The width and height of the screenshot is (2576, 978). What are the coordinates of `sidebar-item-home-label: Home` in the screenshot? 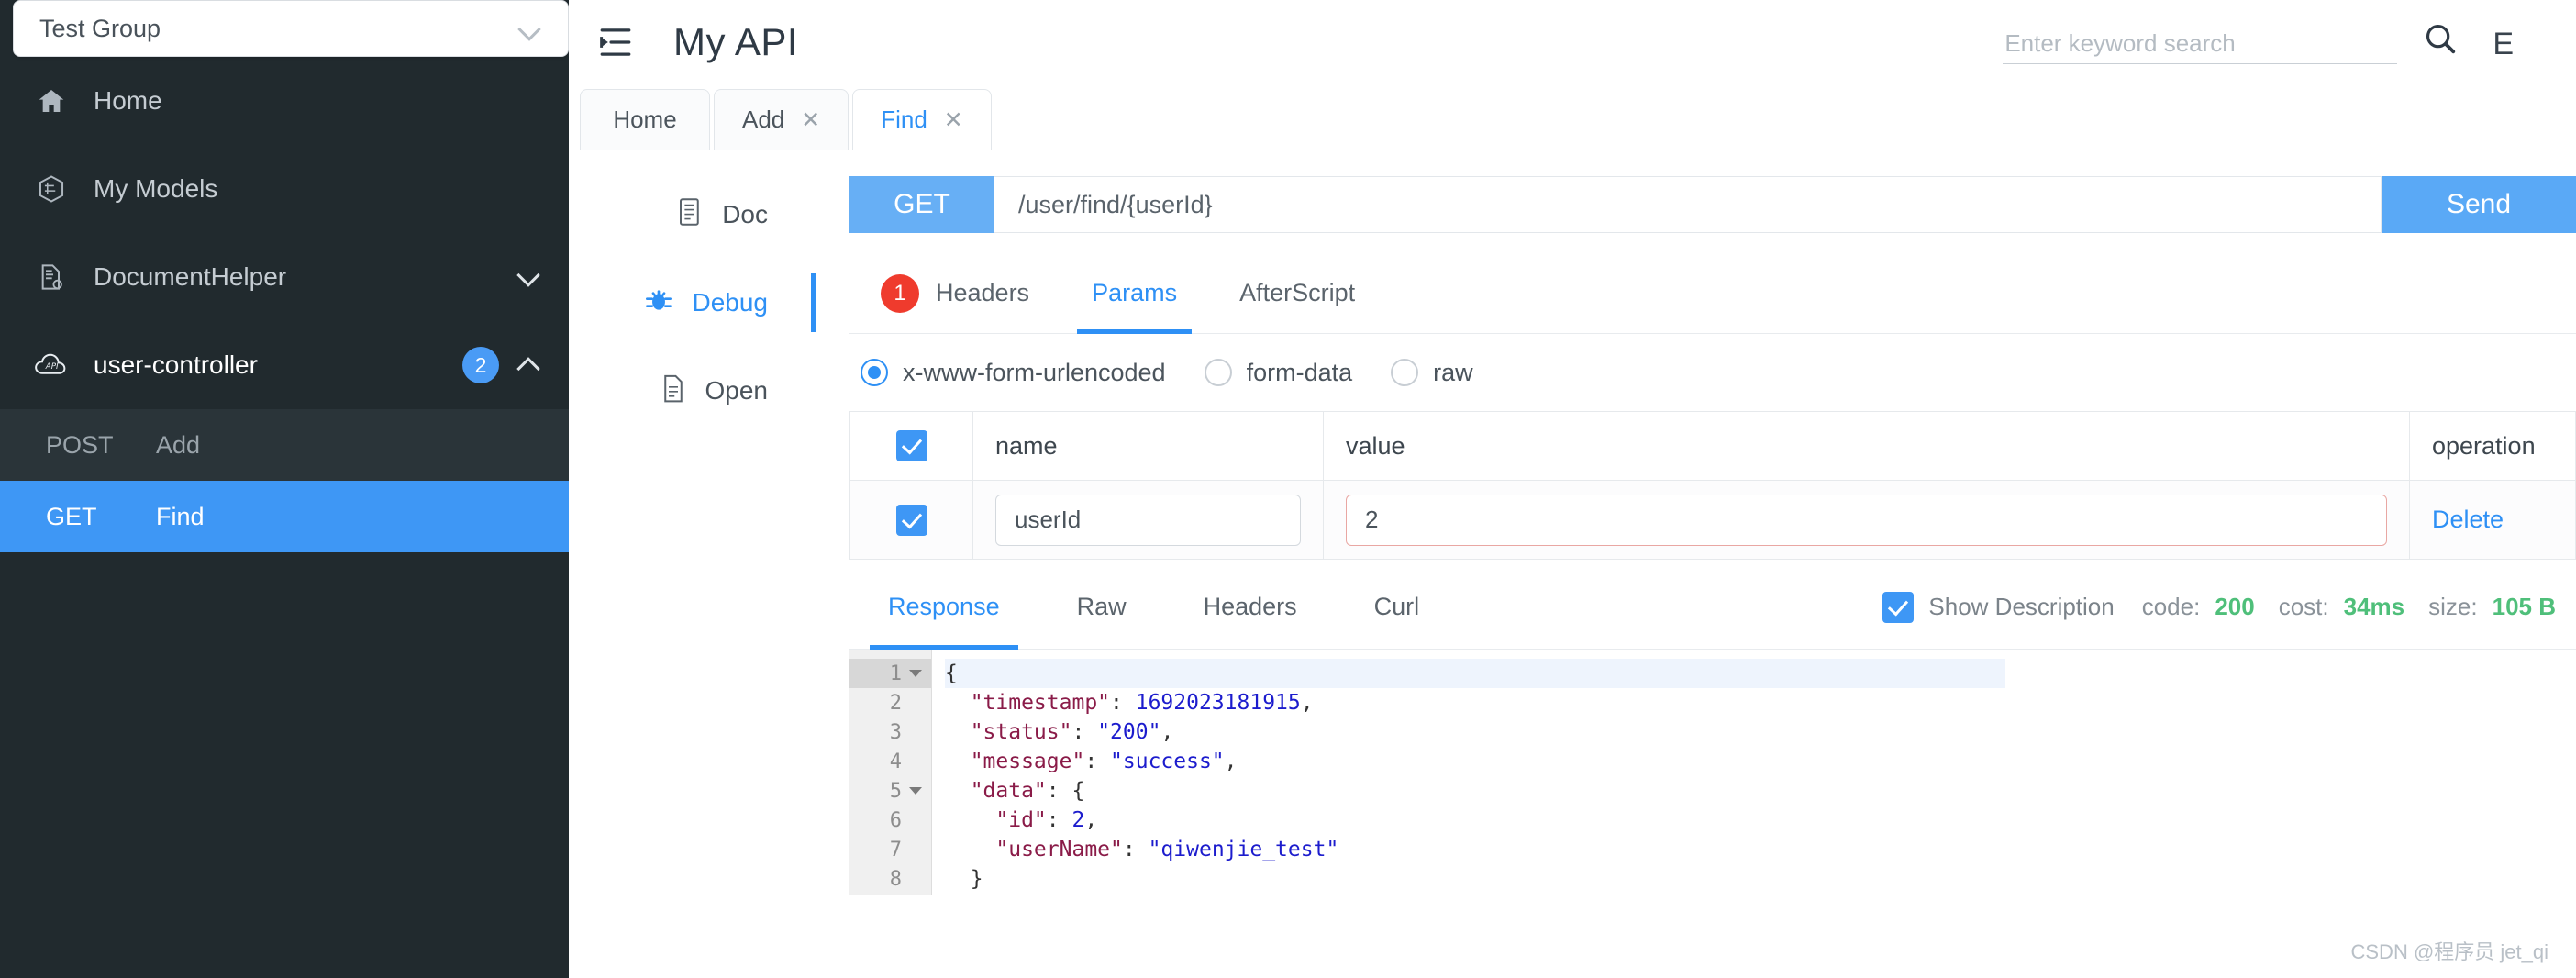 It's located at (128, 100).